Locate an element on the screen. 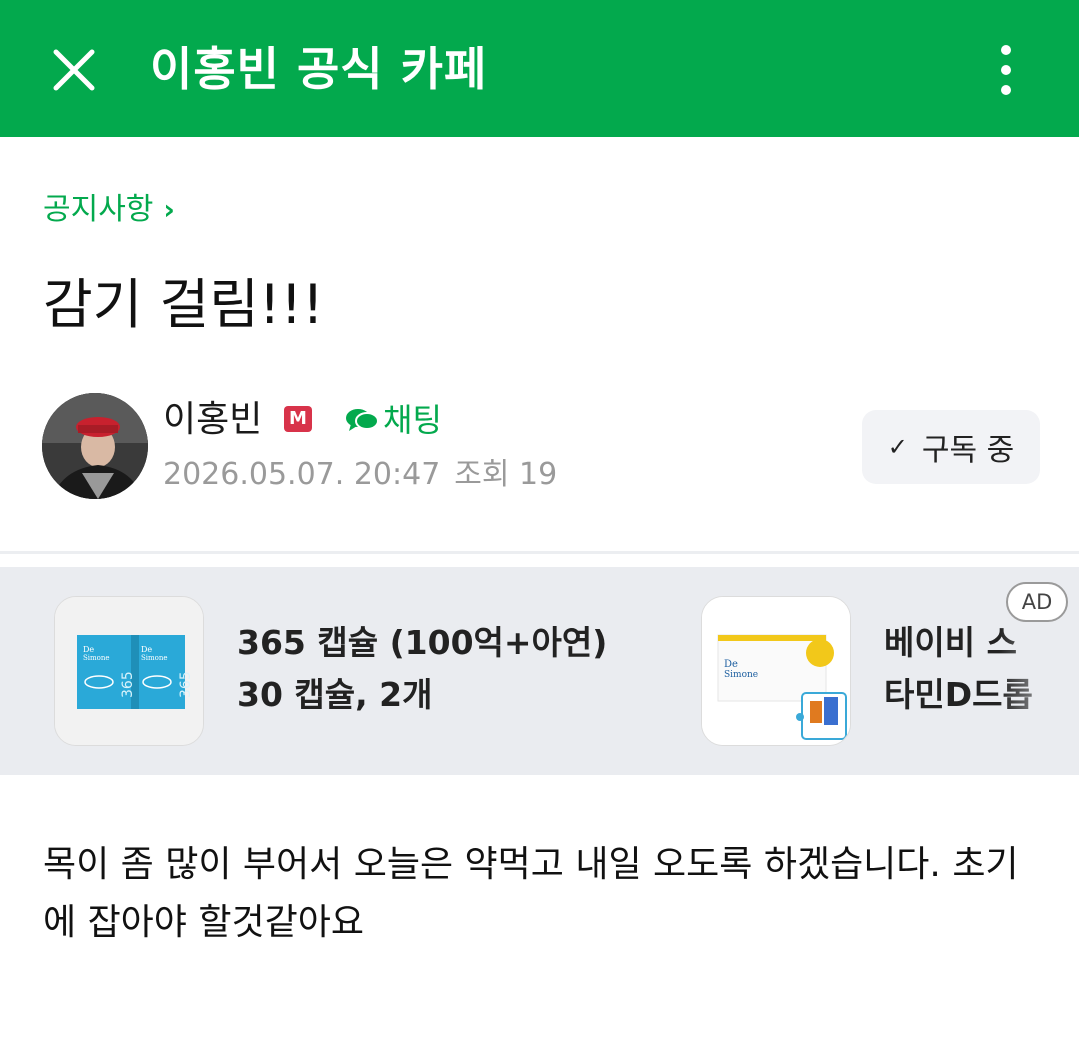 This screenshot has height=1042, width=1079. ad-product-image: De Simone is located at coordinates (776, 671).